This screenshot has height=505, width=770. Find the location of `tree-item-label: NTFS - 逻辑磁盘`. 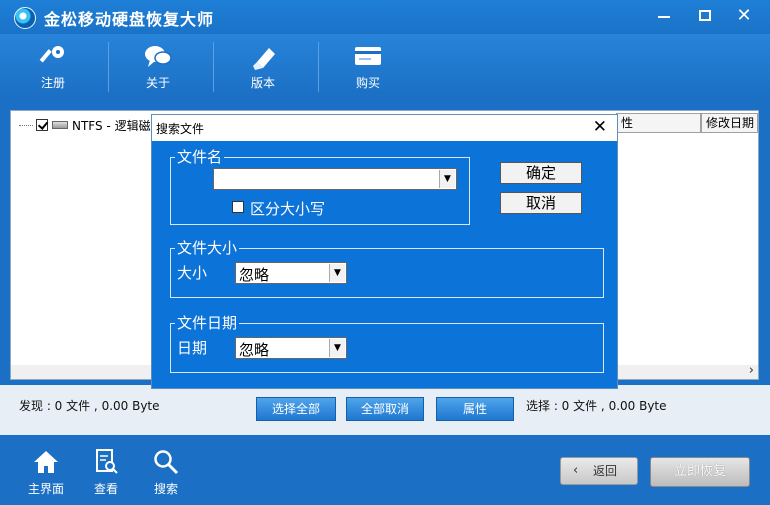

tree-item-label: NTFS - 逻辑磁盘 is located at coordinates (117, 125).